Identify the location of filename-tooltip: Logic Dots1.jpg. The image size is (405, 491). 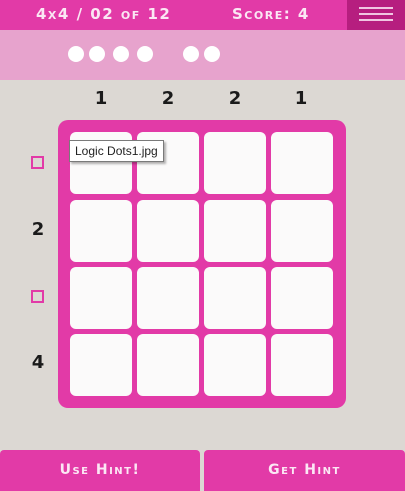
(116, 151).